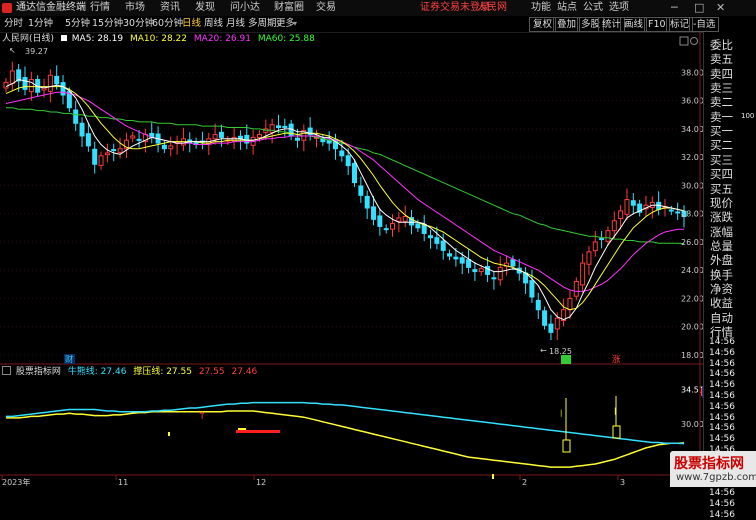 The height and width of the screenshot is (520, 756). Describe the element at coordinates (213, 24) in the screenshot. I see `period-weekly: 周线` at that location.